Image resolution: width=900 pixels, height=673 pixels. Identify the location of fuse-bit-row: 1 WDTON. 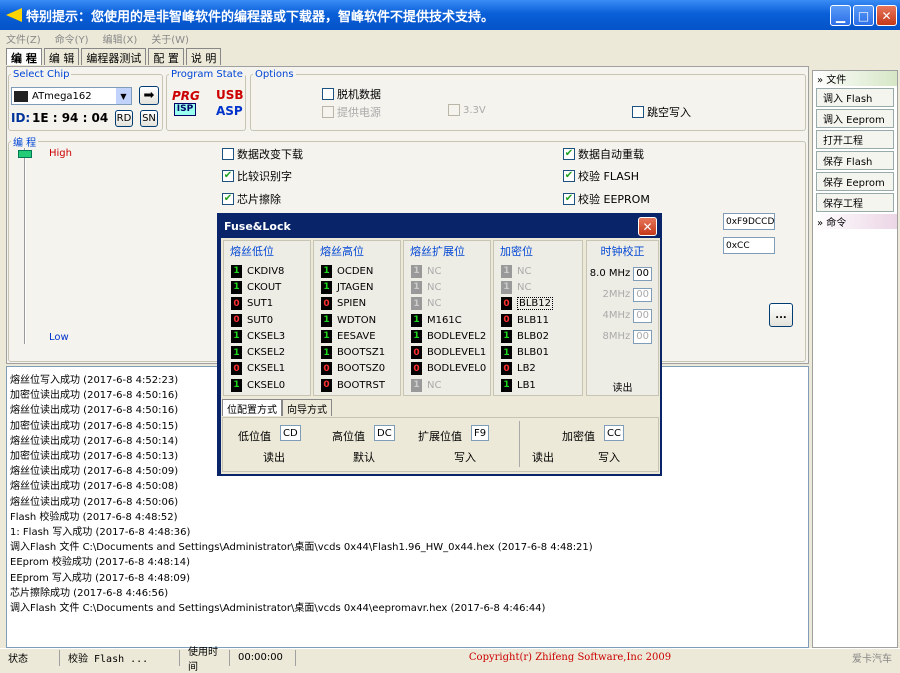
(357, 320).